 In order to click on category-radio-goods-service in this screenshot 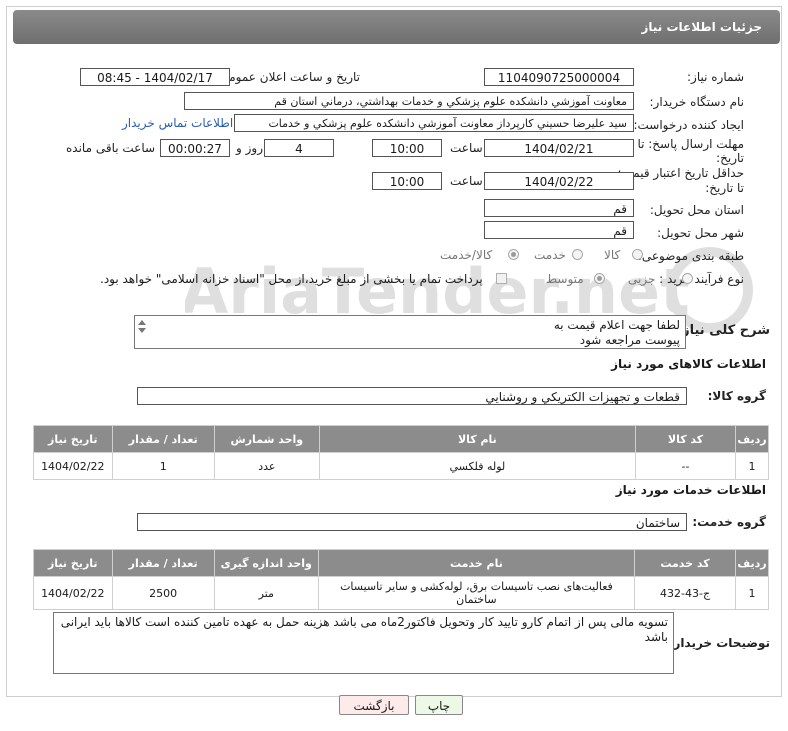, I will do `click(513, 254)`.